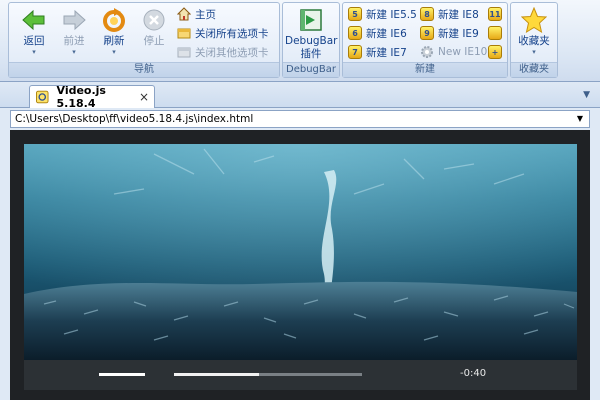  Describe the element at coordinates (34, 52) in the screenshot. I see `back-dropdown-icon: ▾` at that location.